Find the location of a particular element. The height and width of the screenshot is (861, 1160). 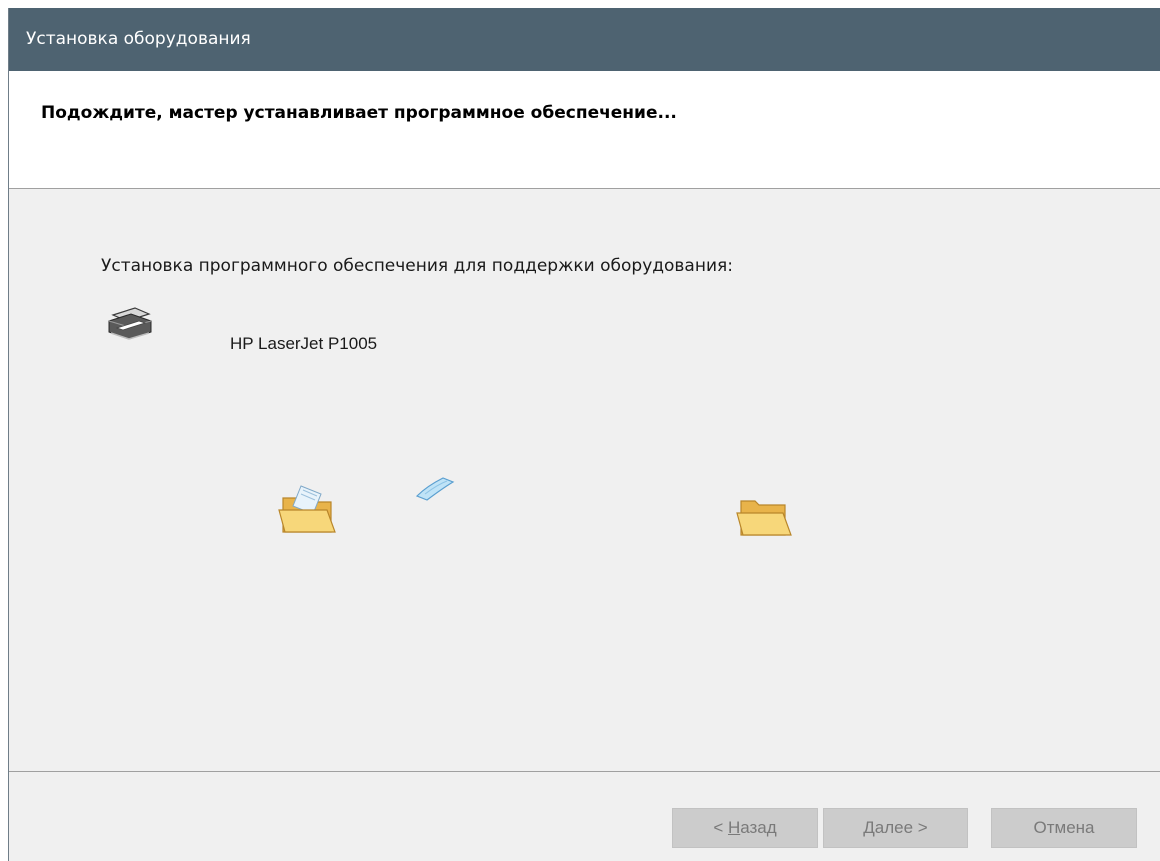

next-button: Далее > is located at coordinates (895, 828).